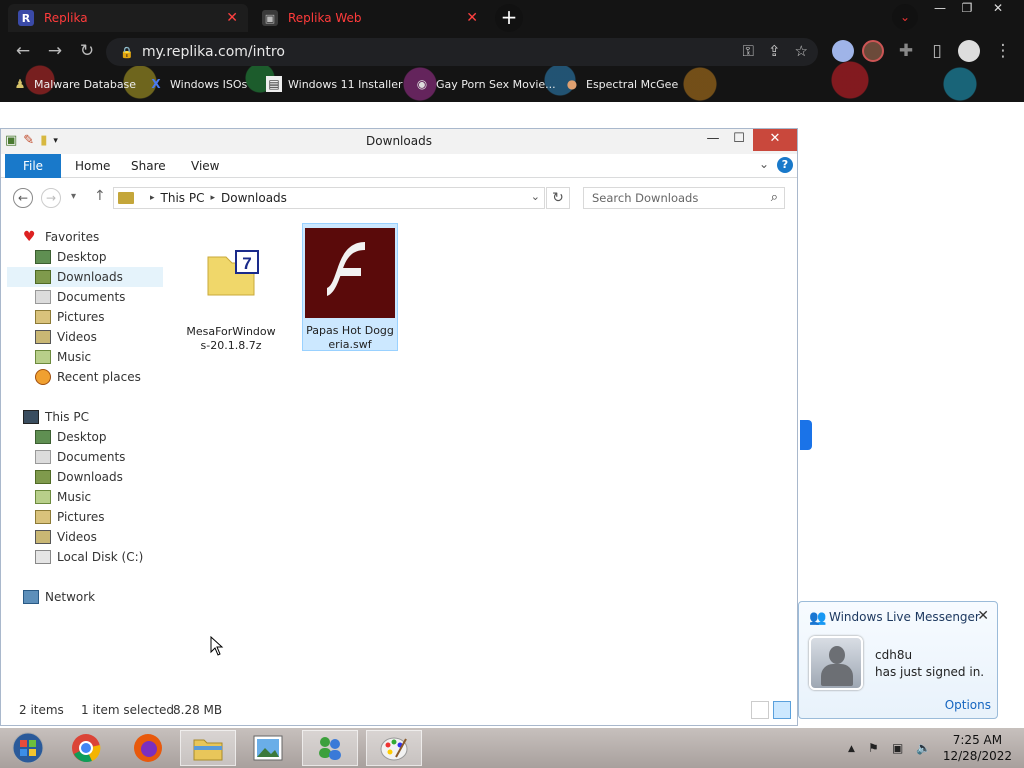 The width and height of the screenshot is (1024, 768). Describe the element at coordinates (394, 748) in the screenshot. I see `paint-taskbar-button` at that location.